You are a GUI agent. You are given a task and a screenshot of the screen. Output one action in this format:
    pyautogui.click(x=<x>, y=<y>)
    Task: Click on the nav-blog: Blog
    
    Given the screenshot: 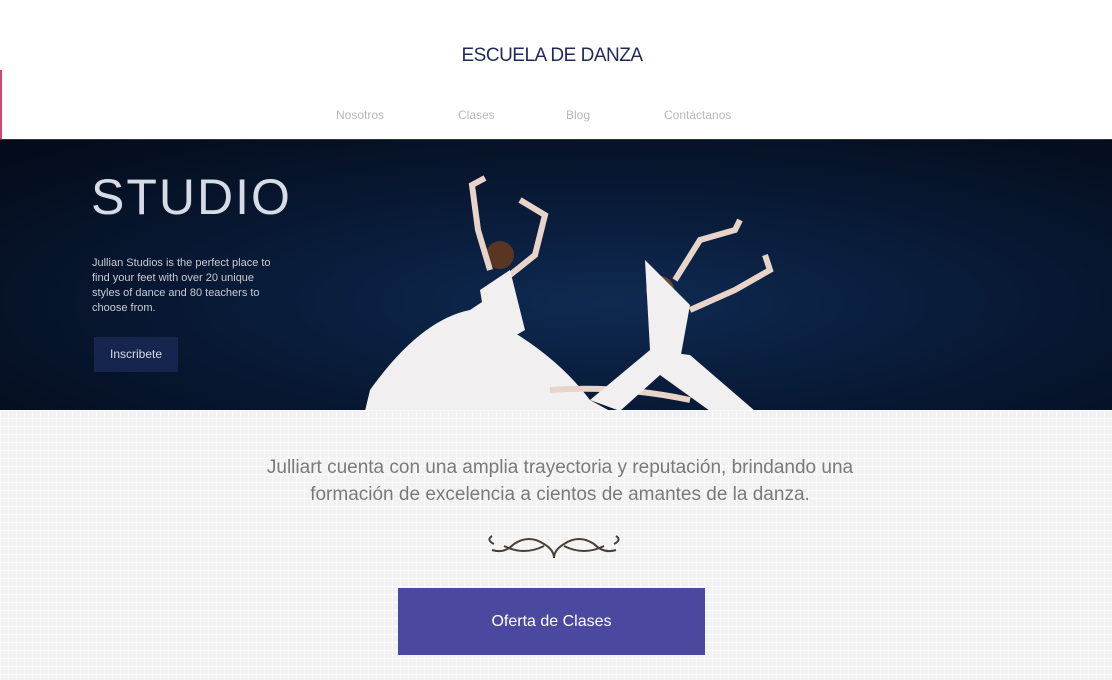 What is the action you would take?
    pyautogui.click(x=578, y=115)
    